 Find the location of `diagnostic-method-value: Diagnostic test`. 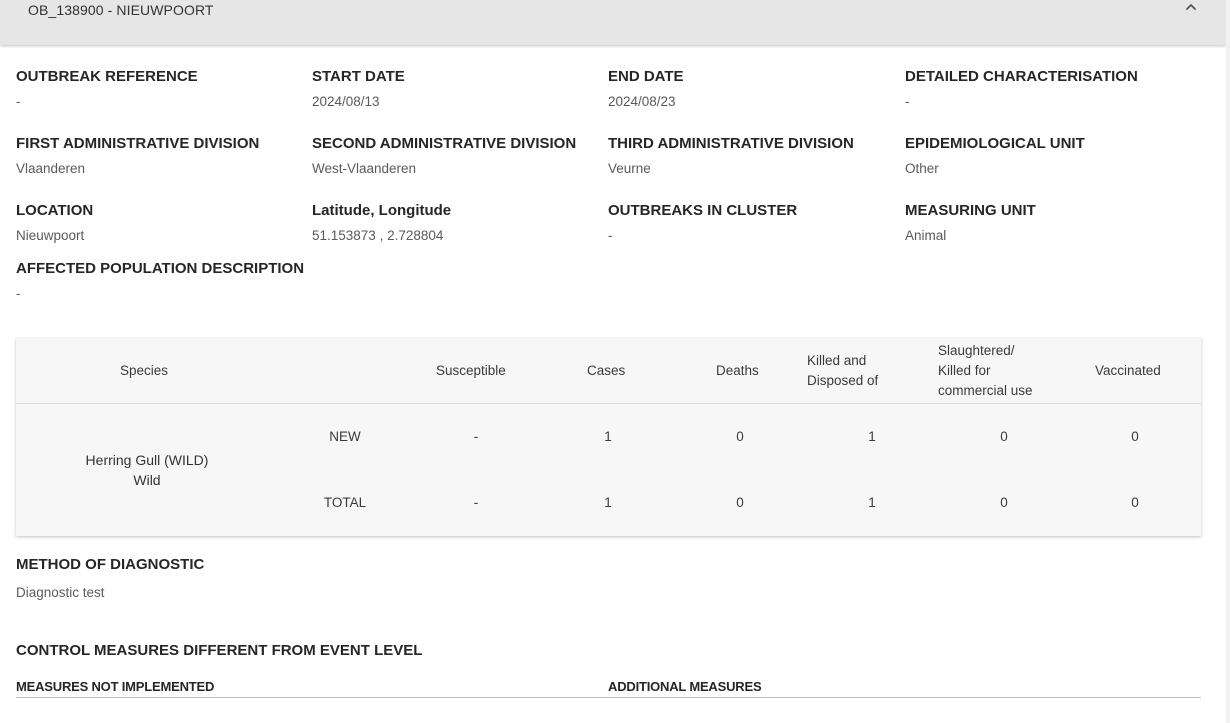

diagnostic-method-value: Diagnostic test is located at coordinates (60, 592).